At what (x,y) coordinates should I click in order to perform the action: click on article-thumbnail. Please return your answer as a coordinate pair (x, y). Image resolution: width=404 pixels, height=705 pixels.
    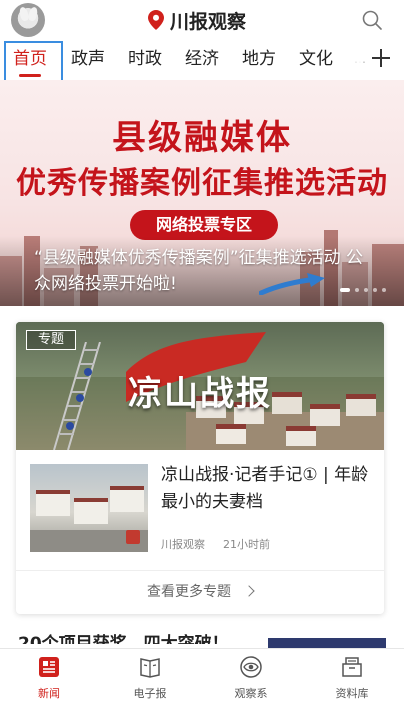
    Looking at the image, I should click on (89, 508).